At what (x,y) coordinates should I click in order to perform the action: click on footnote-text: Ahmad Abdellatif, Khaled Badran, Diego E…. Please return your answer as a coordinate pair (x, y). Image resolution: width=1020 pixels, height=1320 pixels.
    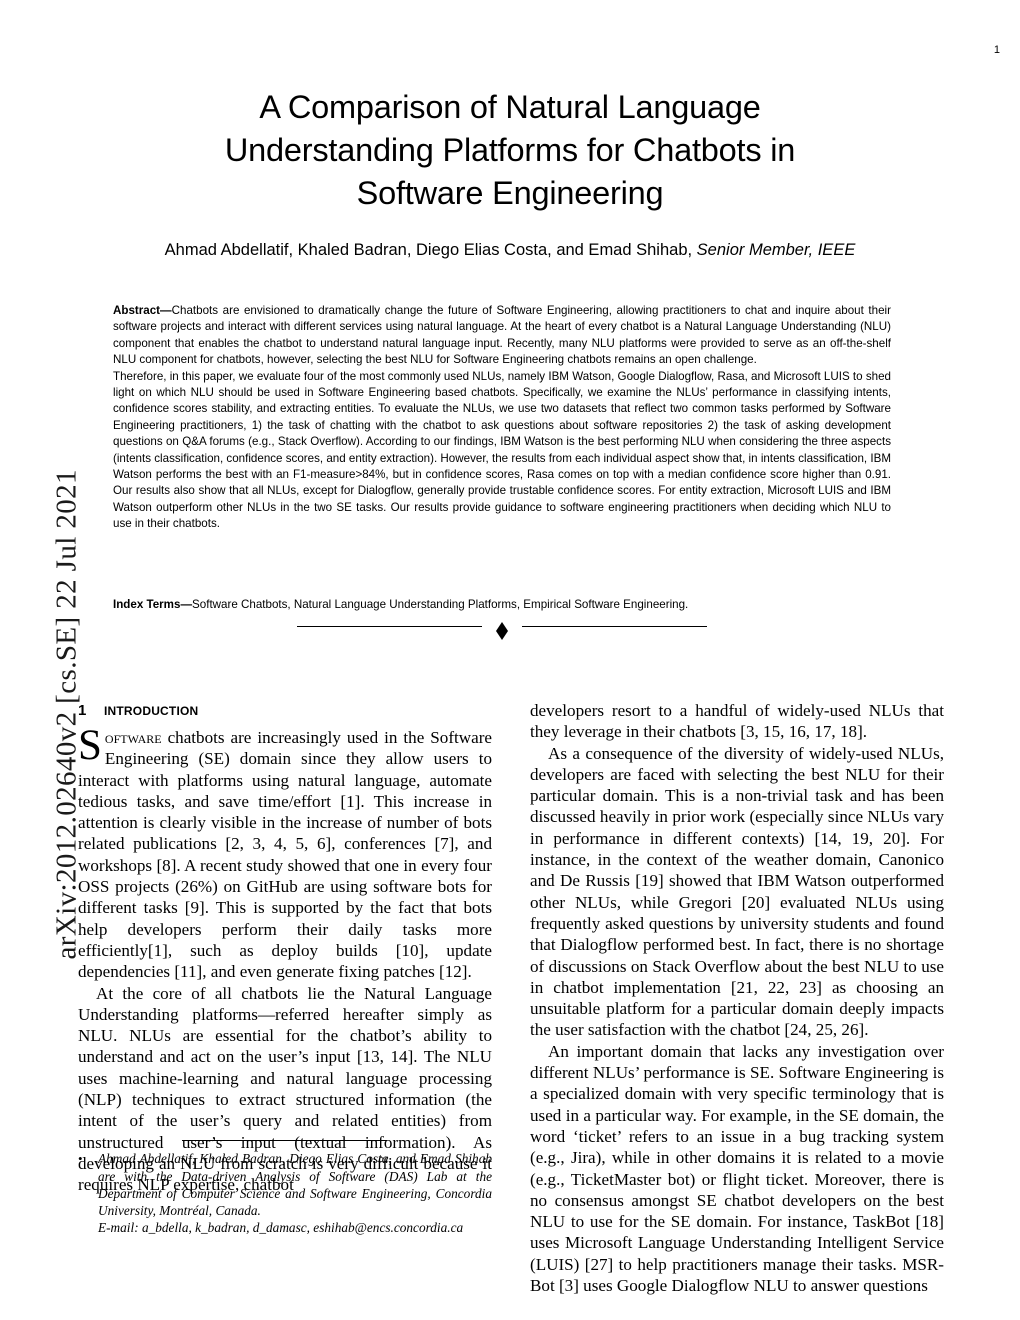
    Looking at the image, I should click on (295, 1193).